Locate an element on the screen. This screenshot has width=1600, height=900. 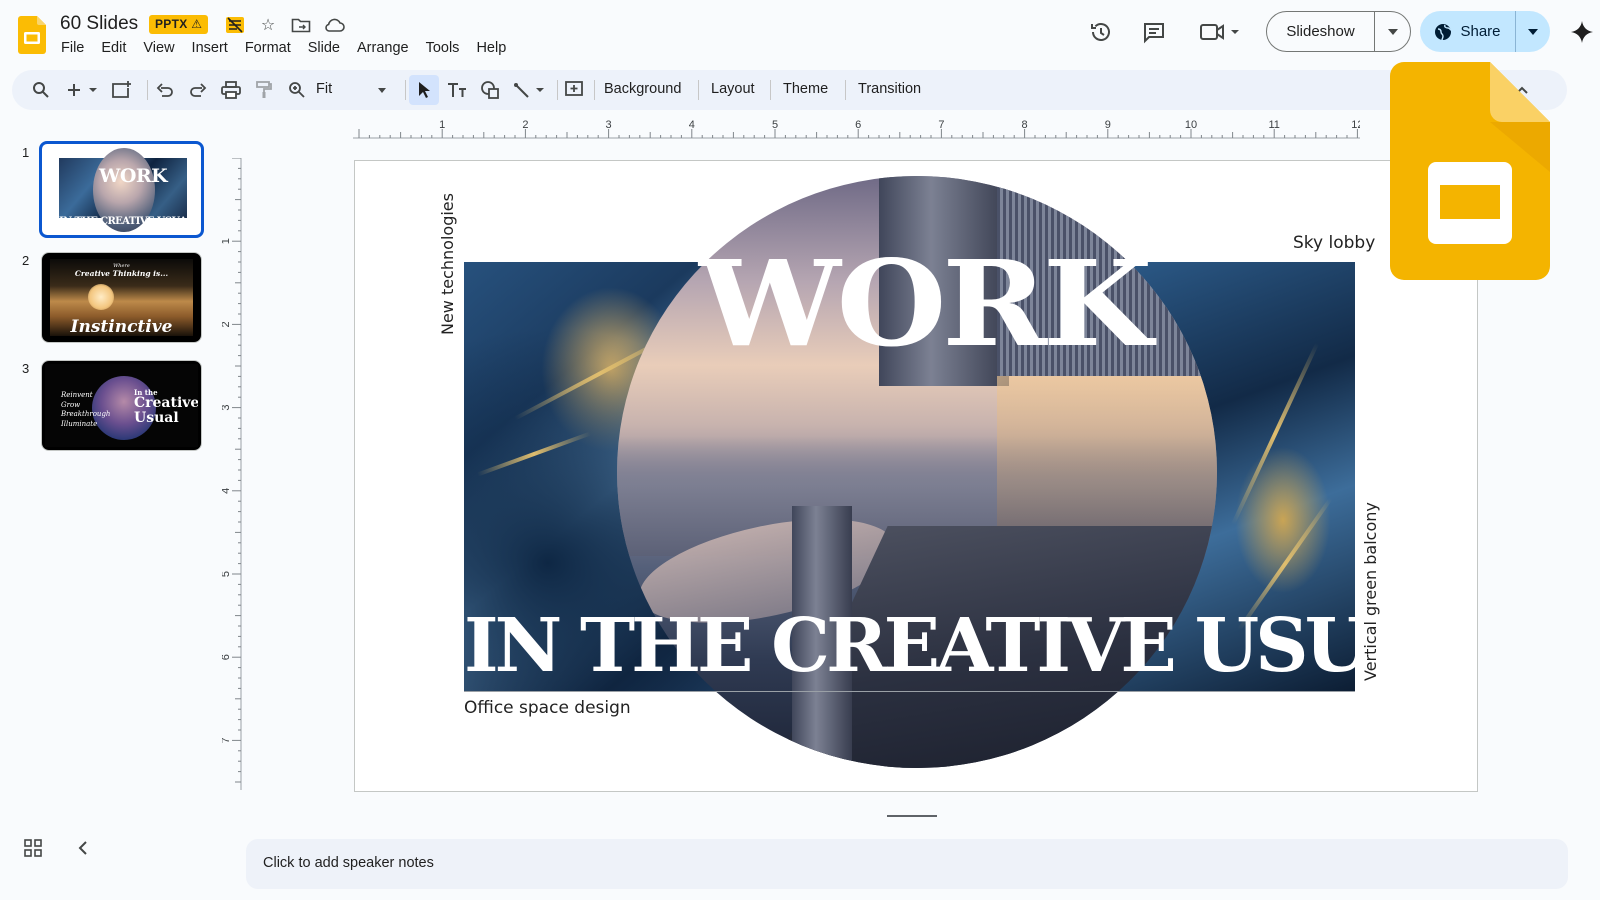
share-dropdown is located at coordinates (1533, 31).